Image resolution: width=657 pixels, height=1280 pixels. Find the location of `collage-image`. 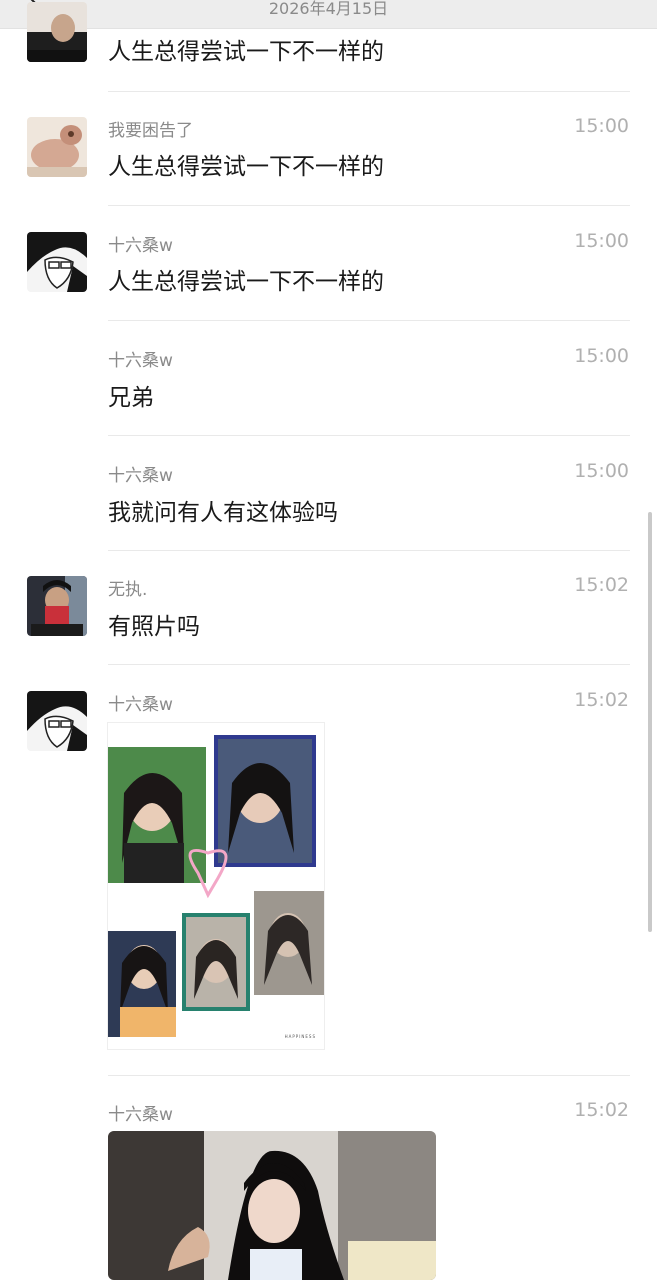

collage-image is located at coordinates (216, 886).